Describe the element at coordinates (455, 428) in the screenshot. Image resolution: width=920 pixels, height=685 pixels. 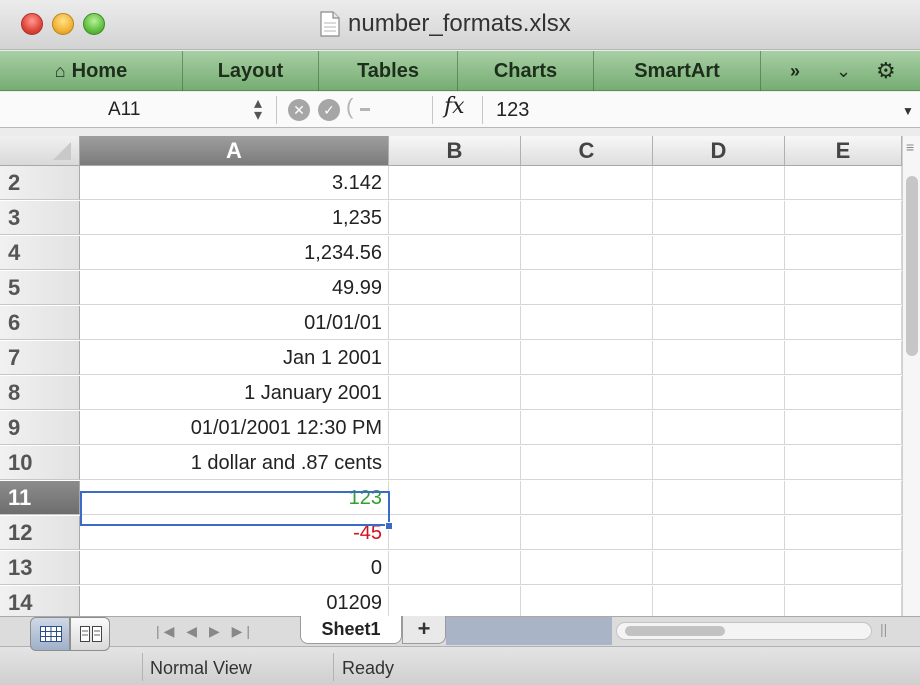
I see `cell-b9` at that location.